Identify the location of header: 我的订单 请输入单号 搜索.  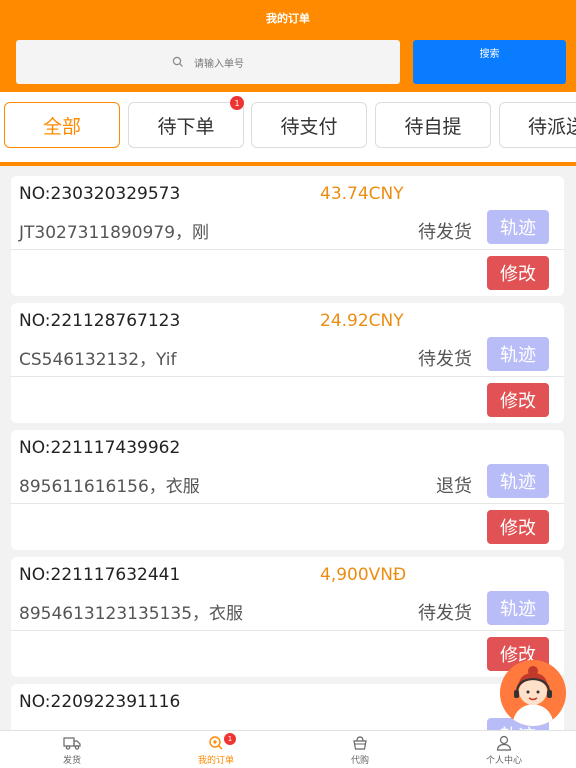
(288, 46).